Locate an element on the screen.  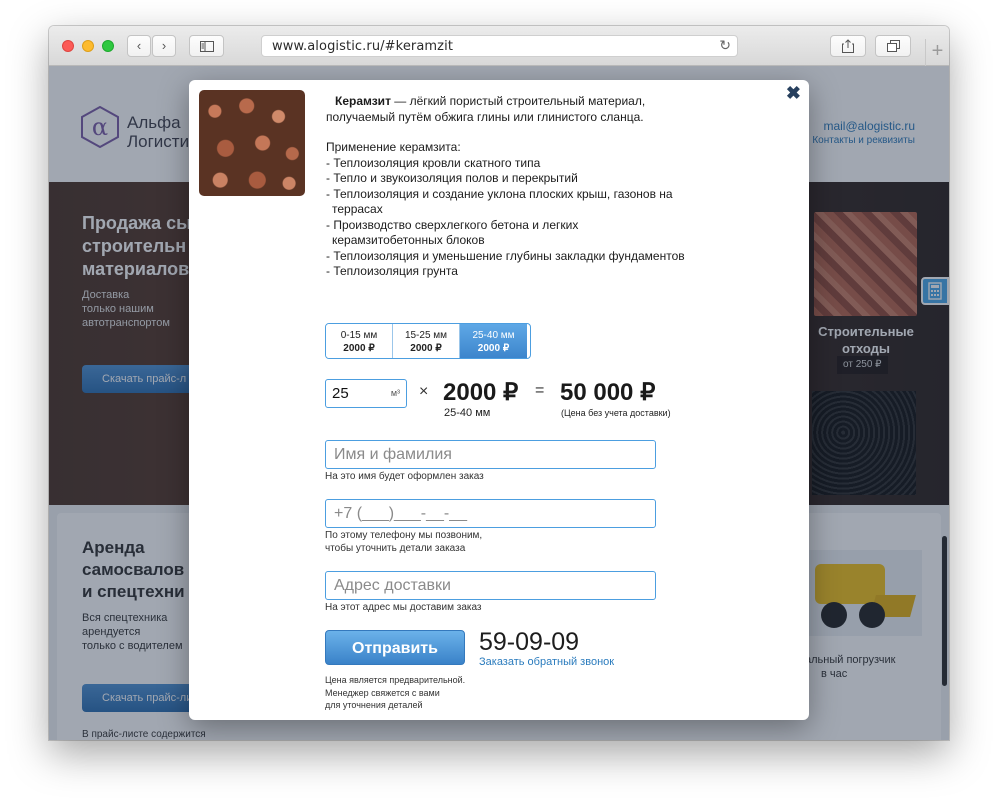
close-icon: ✖ is located at coordinates (793, 93).